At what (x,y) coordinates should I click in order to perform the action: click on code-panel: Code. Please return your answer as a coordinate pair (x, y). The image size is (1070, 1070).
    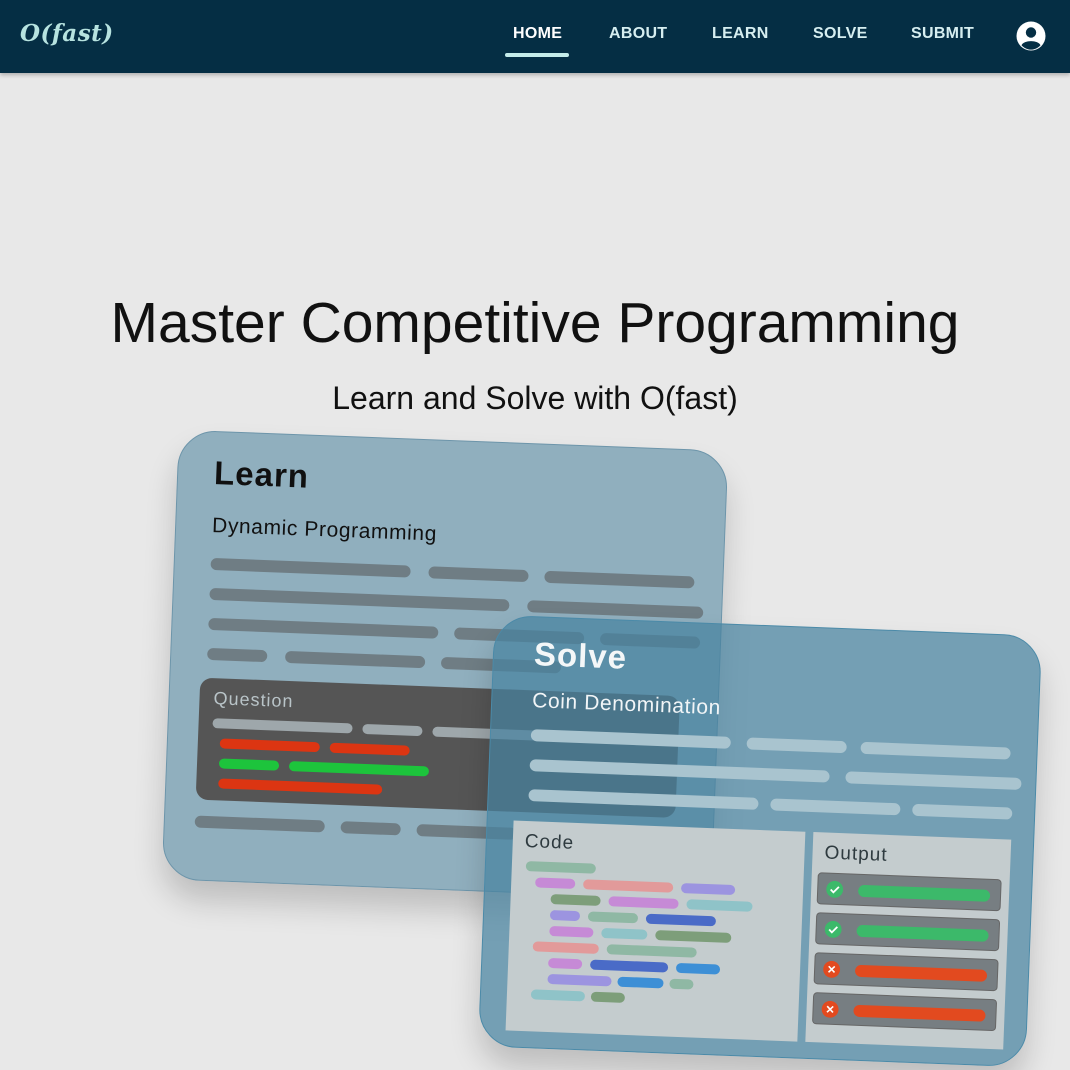
    Looking at the image, I should click on (655, 931).